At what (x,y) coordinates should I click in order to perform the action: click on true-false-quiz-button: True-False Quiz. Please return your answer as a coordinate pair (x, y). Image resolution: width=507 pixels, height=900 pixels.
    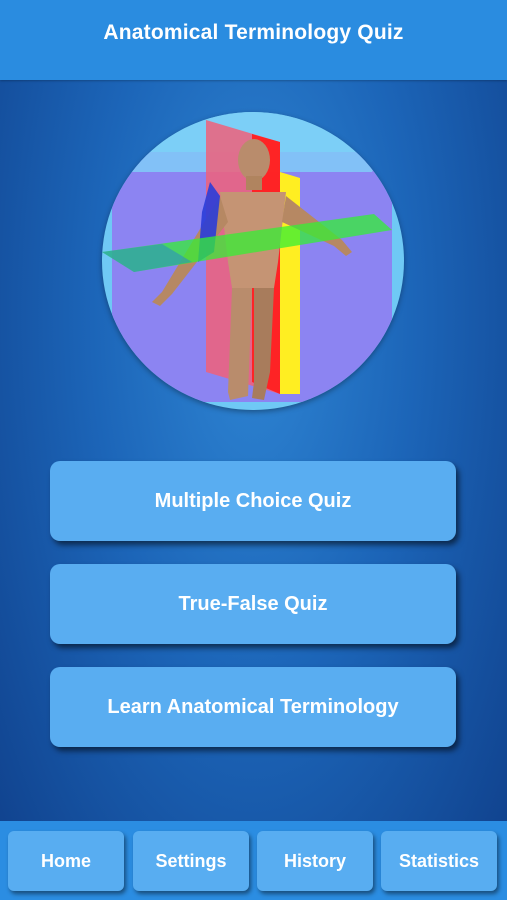
    Looking at the image, I should click on (253, 604).